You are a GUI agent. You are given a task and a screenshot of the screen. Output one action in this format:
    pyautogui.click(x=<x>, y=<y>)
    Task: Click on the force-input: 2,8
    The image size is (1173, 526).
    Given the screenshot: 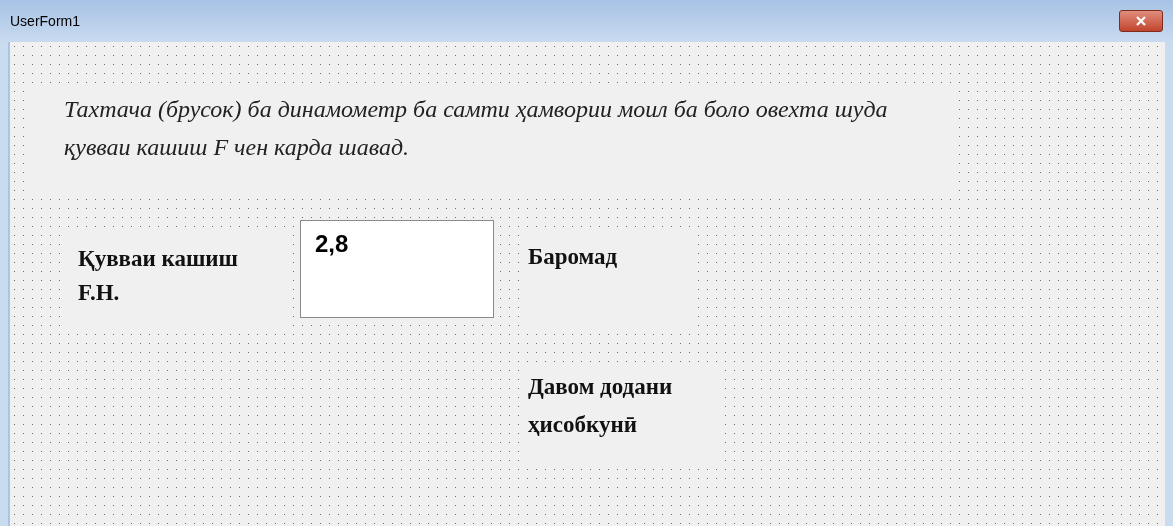 What is the action you would take?
    pyautogui.click(x=397, y=269)
    